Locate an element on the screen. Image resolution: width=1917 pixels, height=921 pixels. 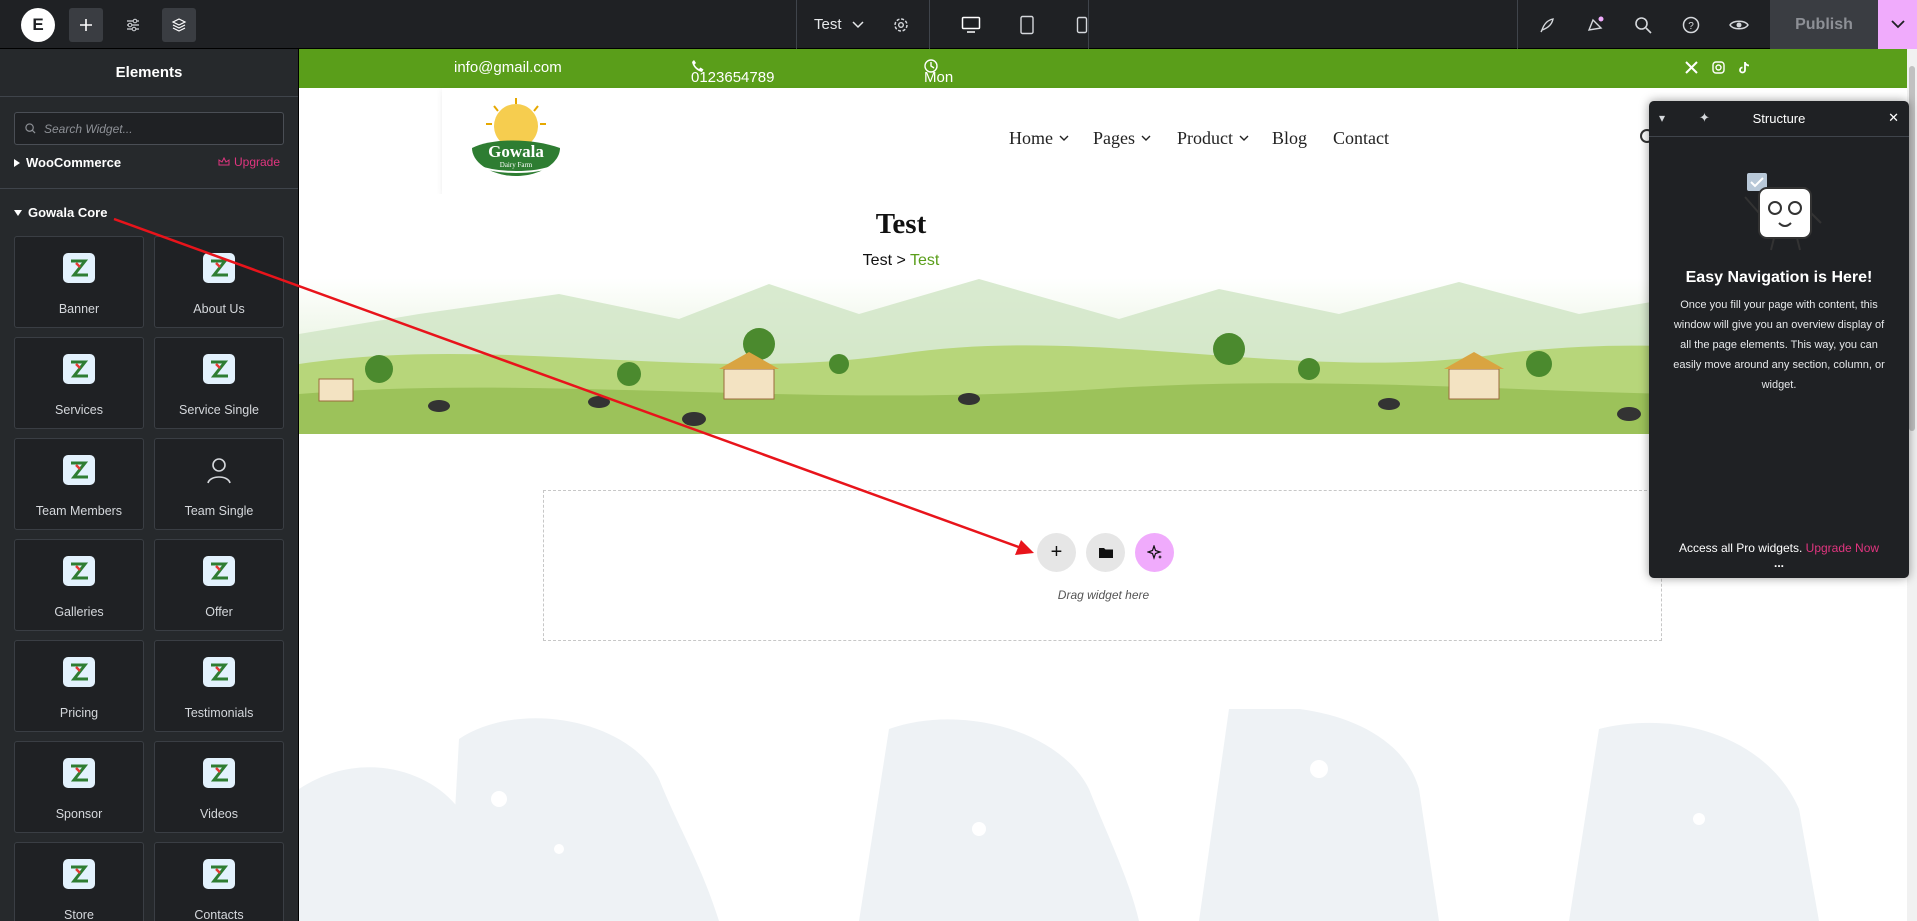
structure-footer: Access all Pro widgets. Upgrade Now is located at coordinates (1779, 548).